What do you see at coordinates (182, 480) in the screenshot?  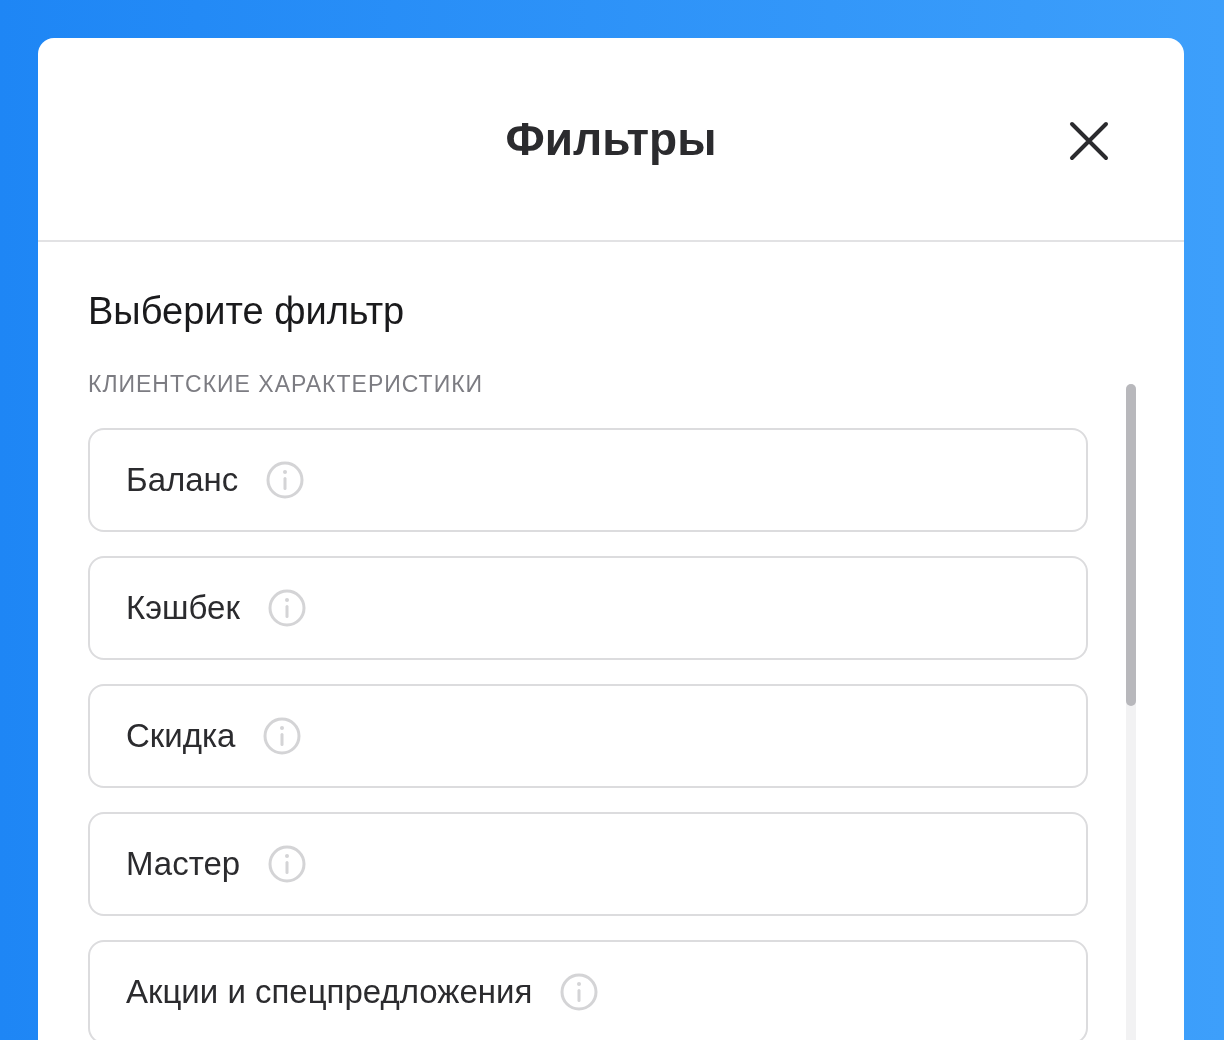 I see `filter-label: Баланс` at bounding box center [182, 480].